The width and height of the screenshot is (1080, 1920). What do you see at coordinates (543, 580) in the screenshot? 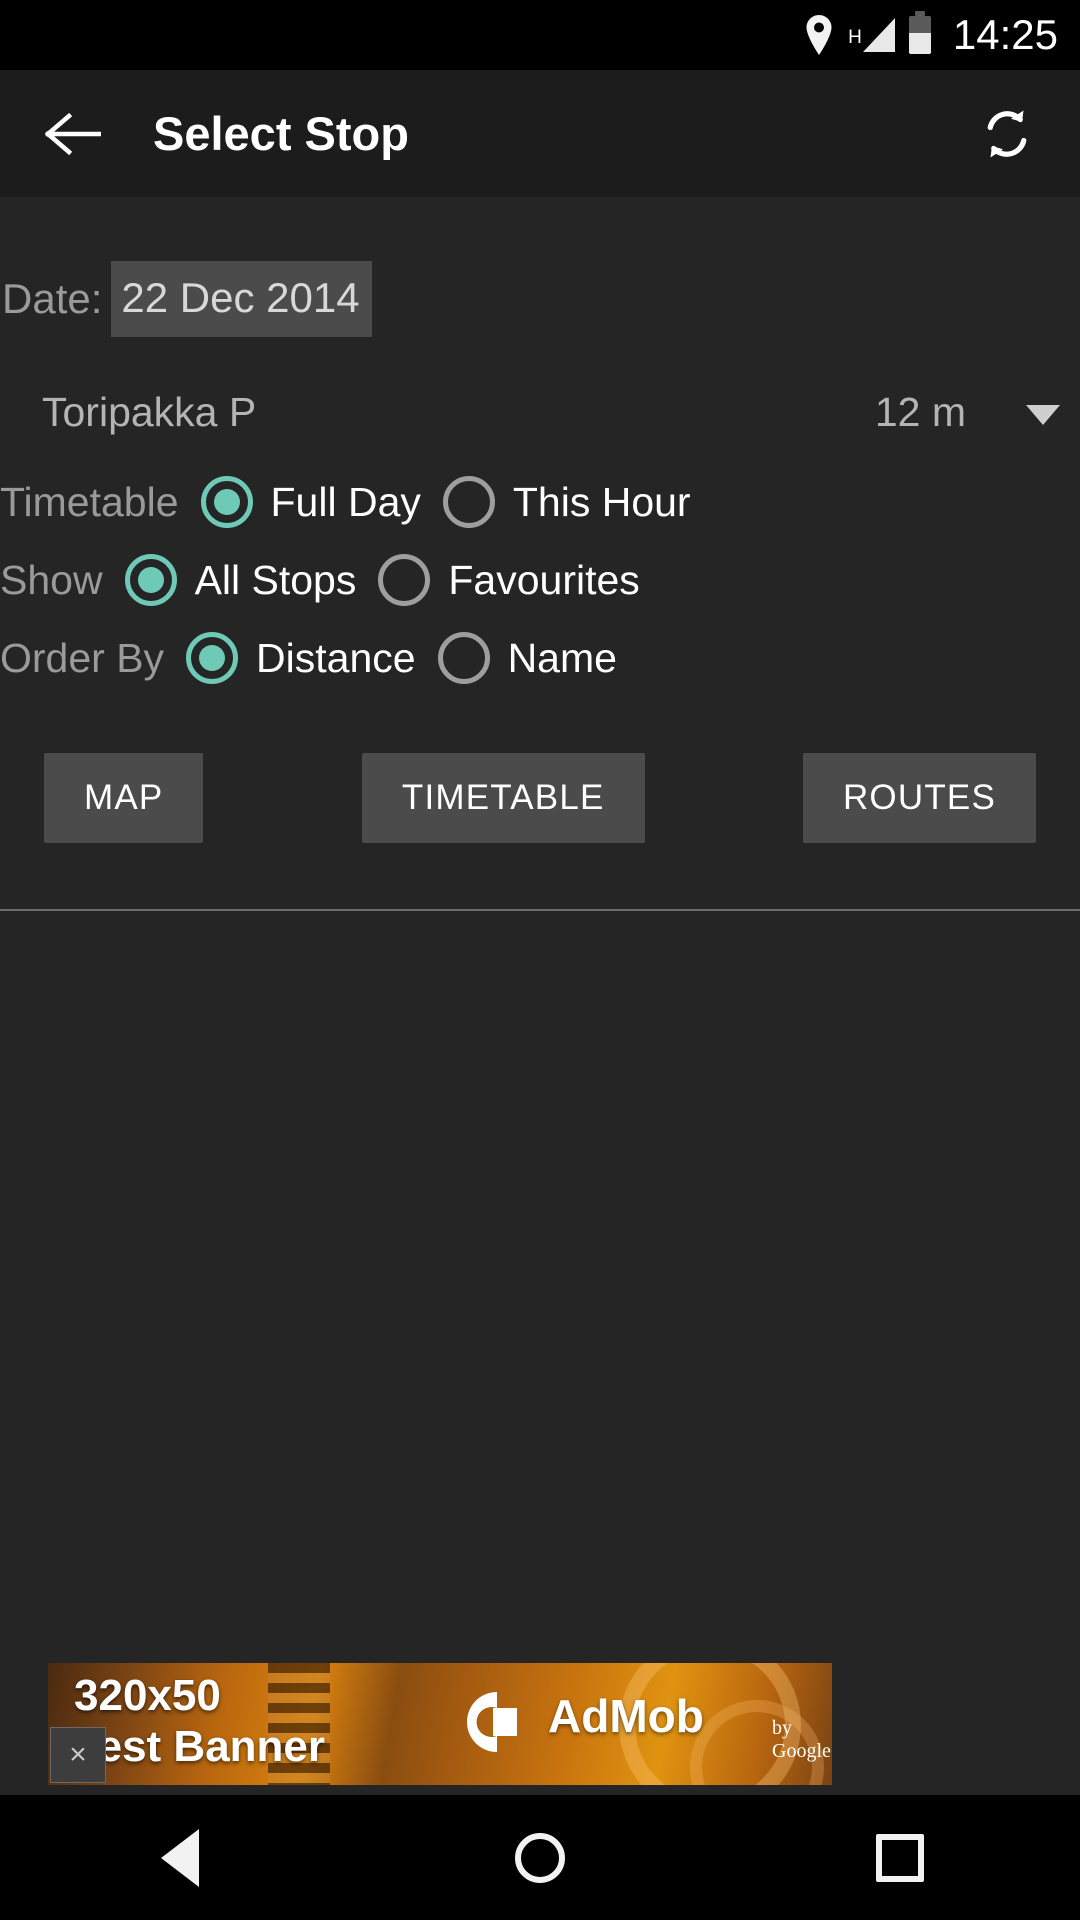
I see `radio-label-show-favourites: Favourites` at bounding box center [543, 580].